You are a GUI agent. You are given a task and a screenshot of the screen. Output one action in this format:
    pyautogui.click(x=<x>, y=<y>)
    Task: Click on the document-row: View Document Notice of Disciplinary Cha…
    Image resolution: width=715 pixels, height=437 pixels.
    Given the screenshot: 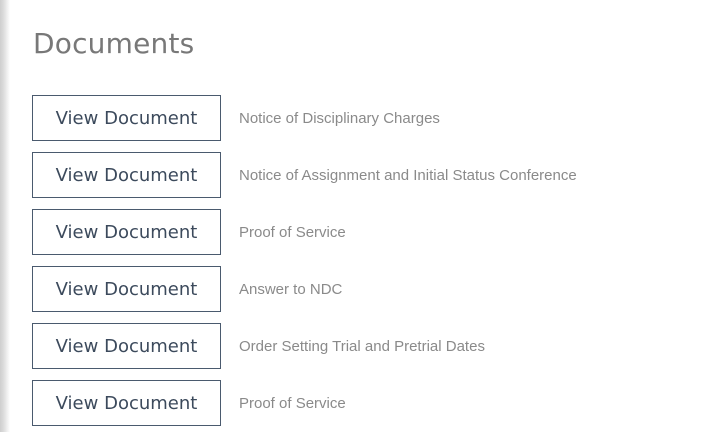 What is the action you would take?
    pyautogui.click(x=304, y=118)
    